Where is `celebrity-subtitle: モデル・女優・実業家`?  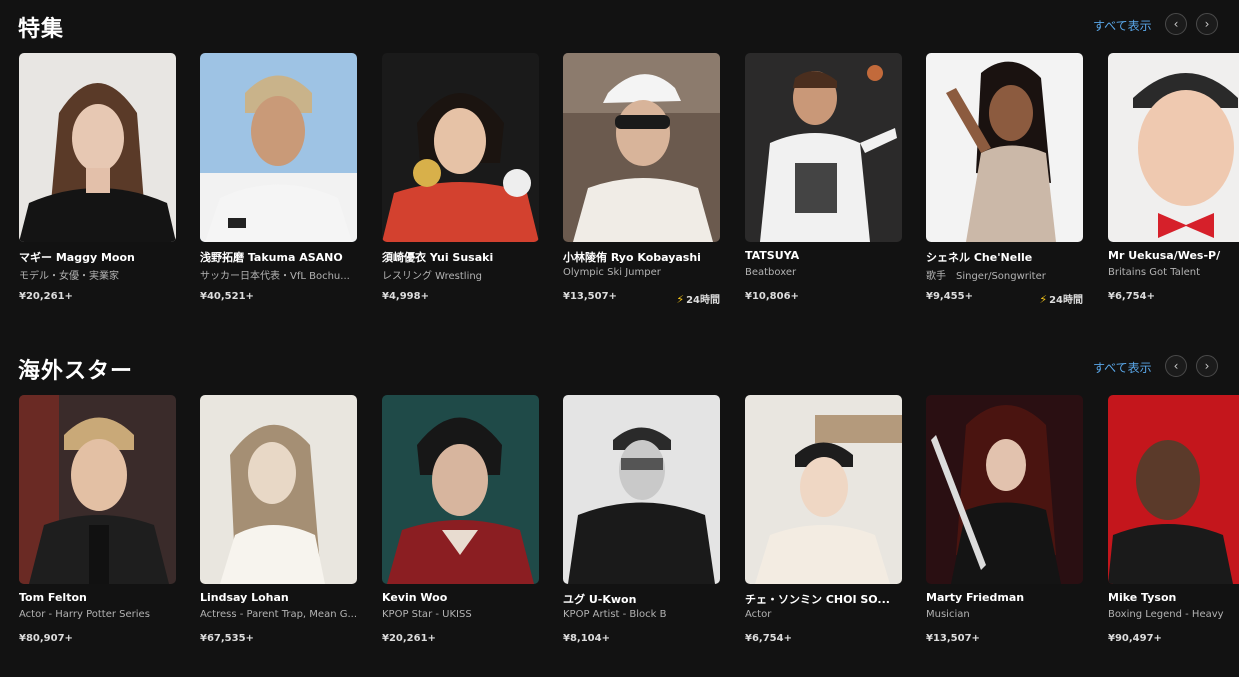 celebrity-subtitle: モデル・女優・実業家 is located at coordinates (69, 276).